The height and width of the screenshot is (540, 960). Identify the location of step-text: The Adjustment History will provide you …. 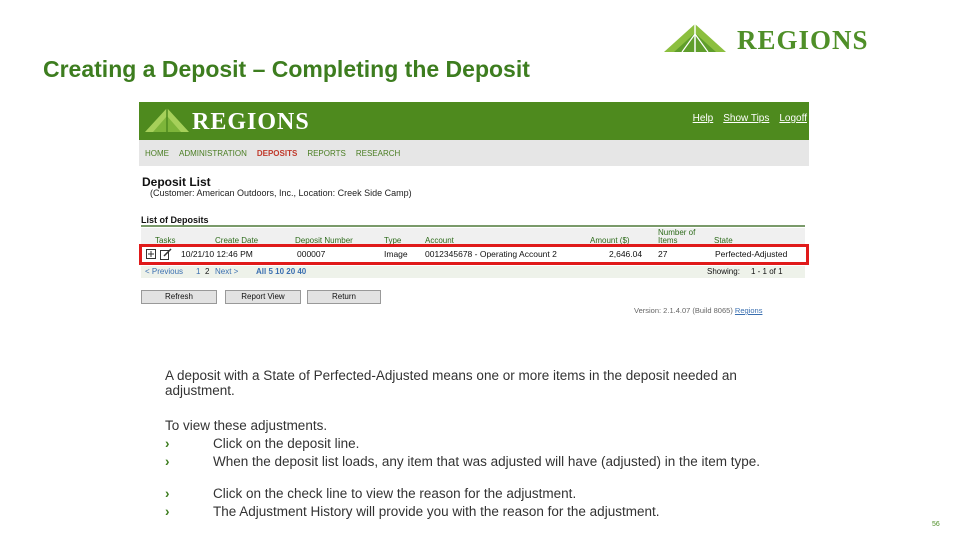
(436, 511).